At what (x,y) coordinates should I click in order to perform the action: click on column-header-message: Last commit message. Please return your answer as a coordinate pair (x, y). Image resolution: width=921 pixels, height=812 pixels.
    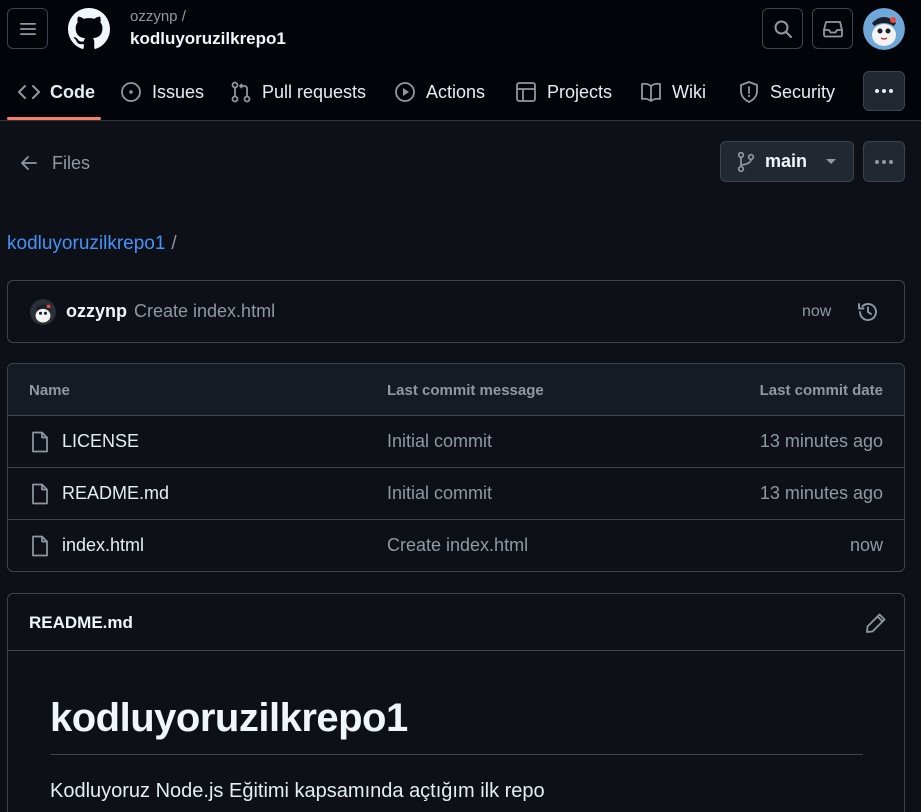
    Looking at the image, I should click on (465, 390).